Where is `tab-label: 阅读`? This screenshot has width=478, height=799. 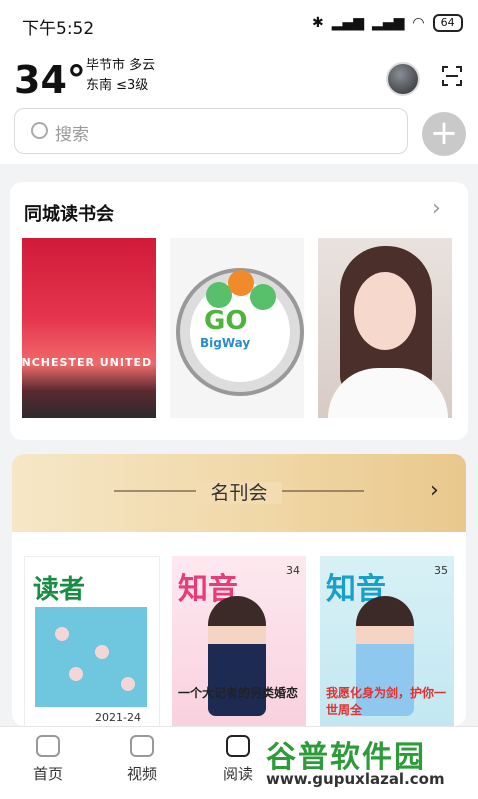
tab-label: 阅读 is located at coordinates (237, 774).